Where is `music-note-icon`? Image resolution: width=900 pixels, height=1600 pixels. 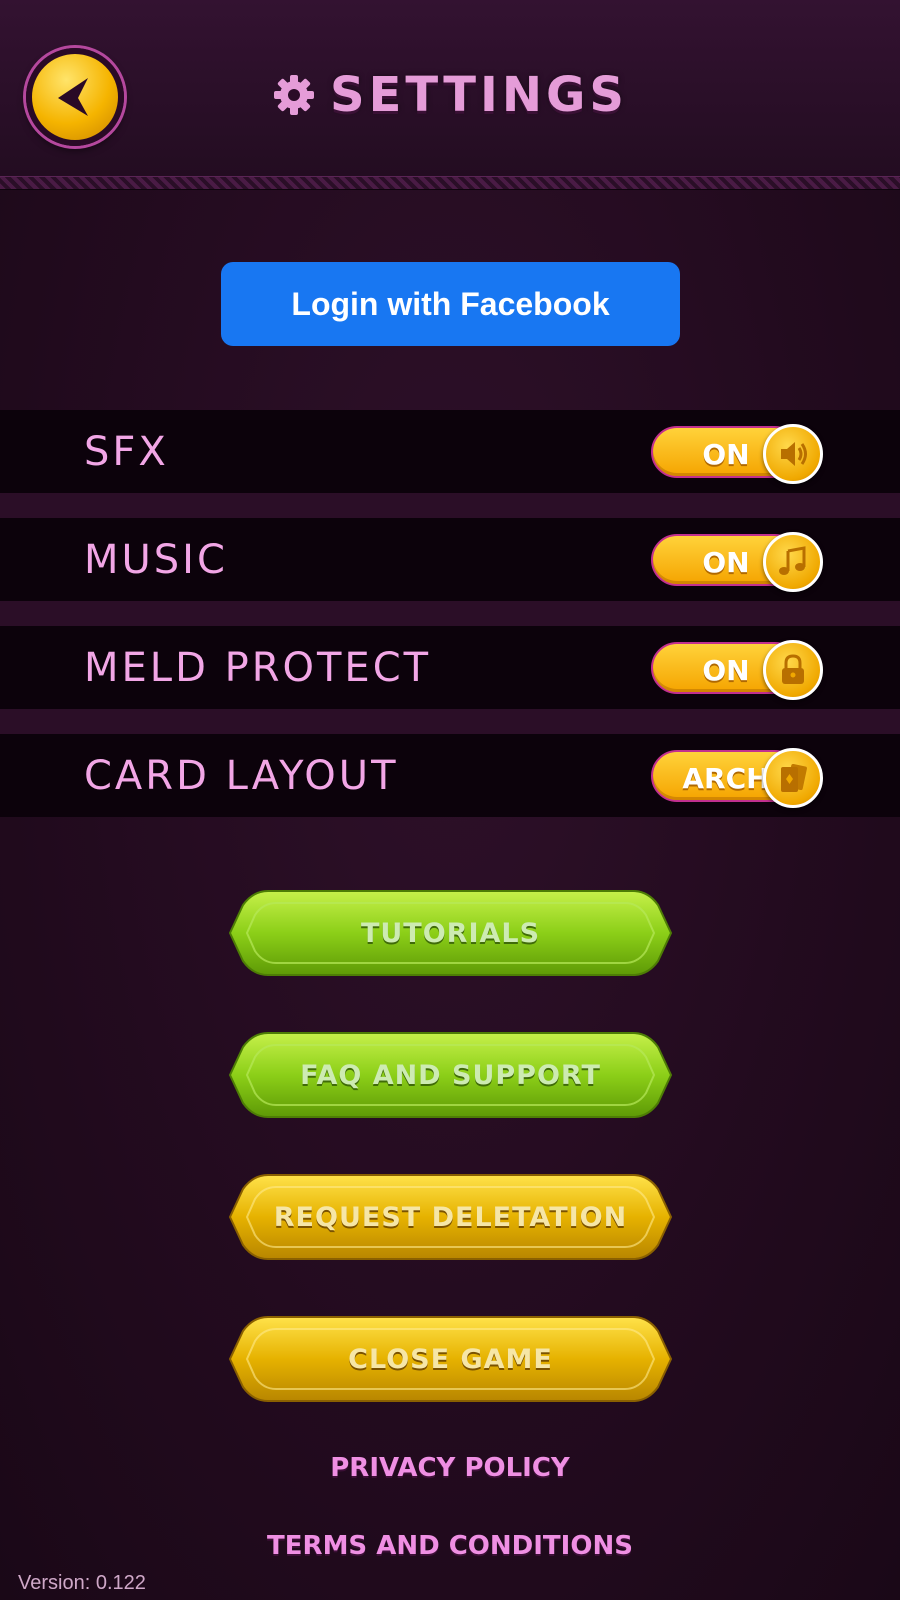
music-note-icon is located at coordinates (792, 560).